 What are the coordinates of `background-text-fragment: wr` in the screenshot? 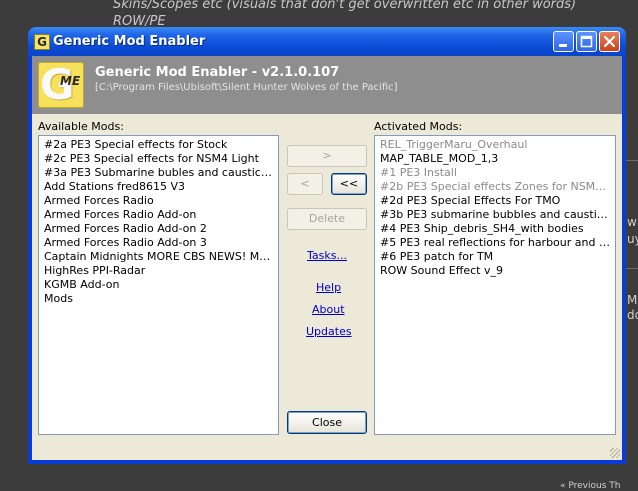 It's located at (632, 222).